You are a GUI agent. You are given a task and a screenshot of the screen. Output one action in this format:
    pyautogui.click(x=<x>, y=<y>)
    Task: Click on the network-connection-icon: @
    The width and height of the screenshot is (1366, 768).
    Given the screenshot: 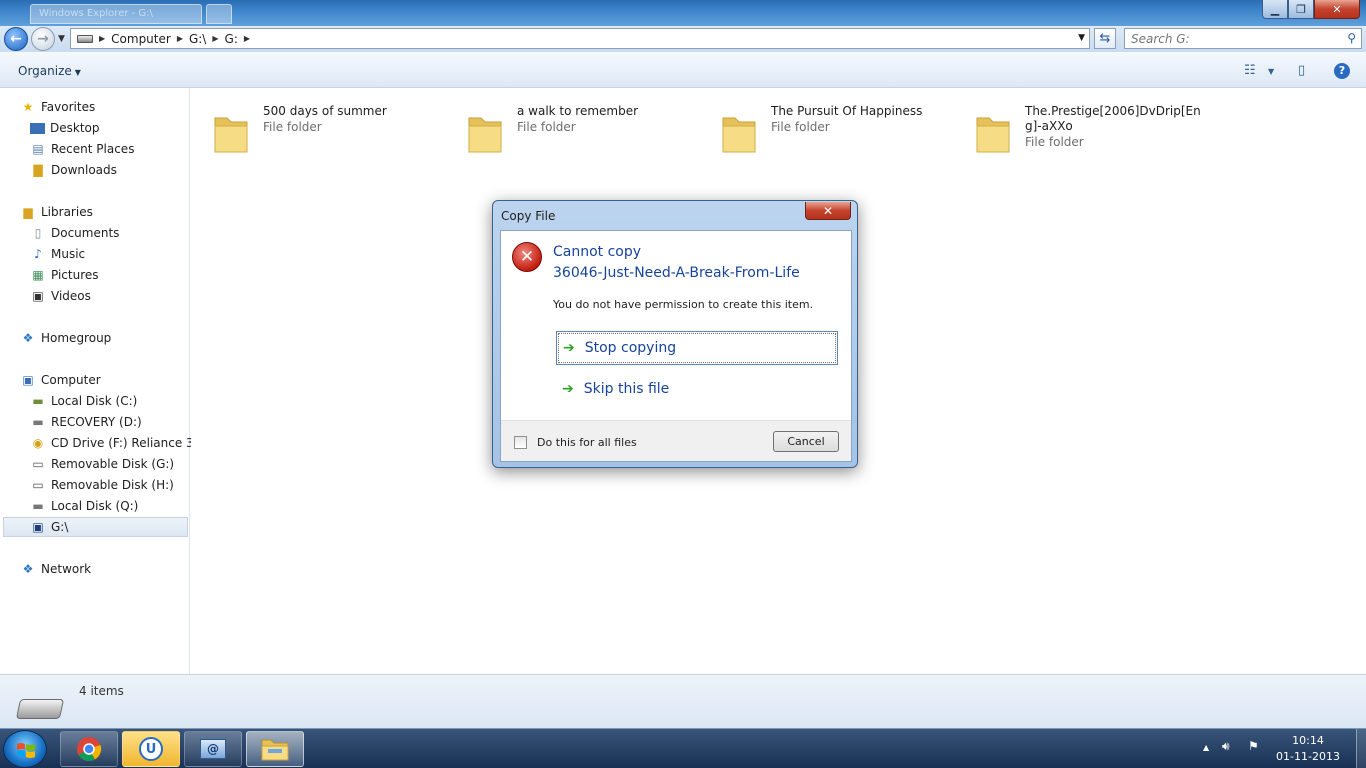 What is the action you would take?
    pyautogui.click(x=213, y=749)
    